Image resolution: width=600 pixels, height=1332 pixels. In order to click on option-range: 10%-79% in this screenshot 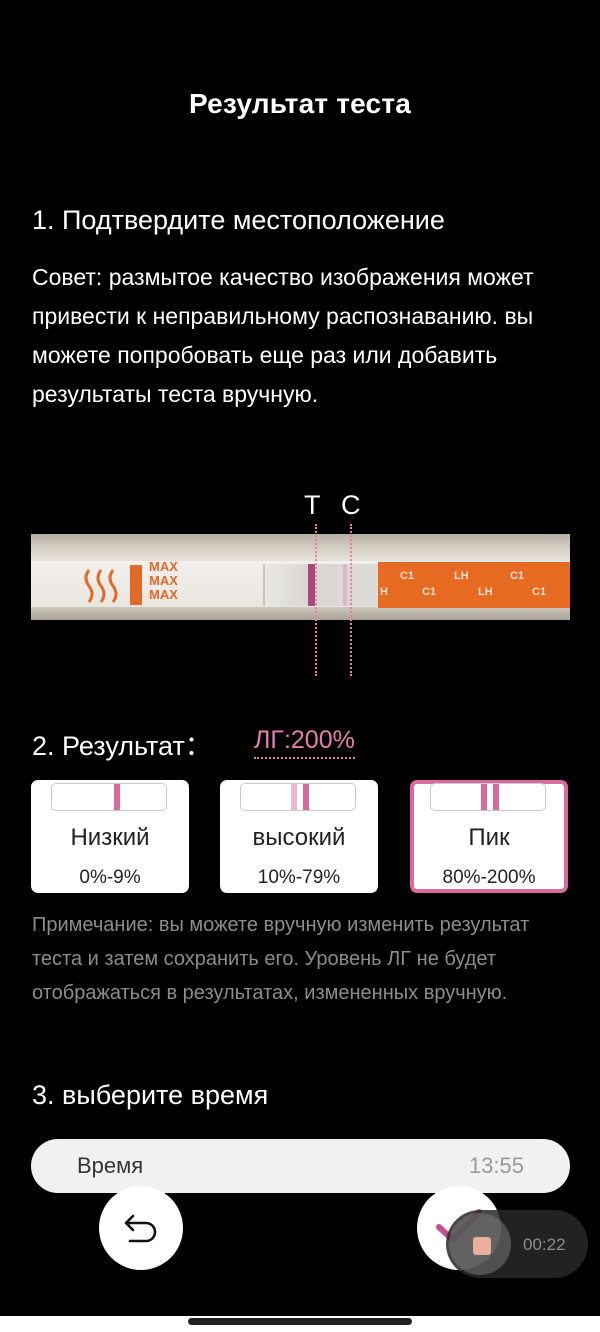, I will do `click(299, 877)`.